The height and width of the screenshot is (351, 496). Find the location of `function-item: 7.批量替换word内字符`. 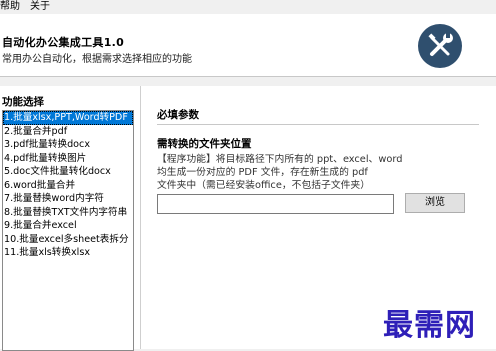

function-item: 7.批量替换word内字符 is located at coordinates (68, 199).